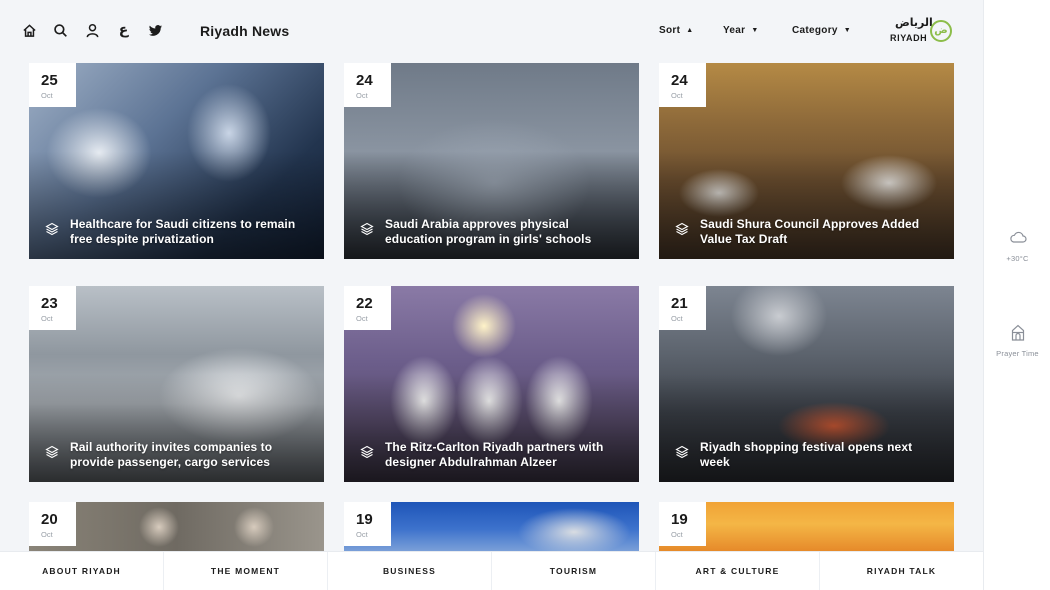 The height and width of the screenshot is (590, 1050). What do you see at coordinates (914, 22) in the screenshot?
I see `logo-arabic-text: الرياض` at bounding box center [914, 22].